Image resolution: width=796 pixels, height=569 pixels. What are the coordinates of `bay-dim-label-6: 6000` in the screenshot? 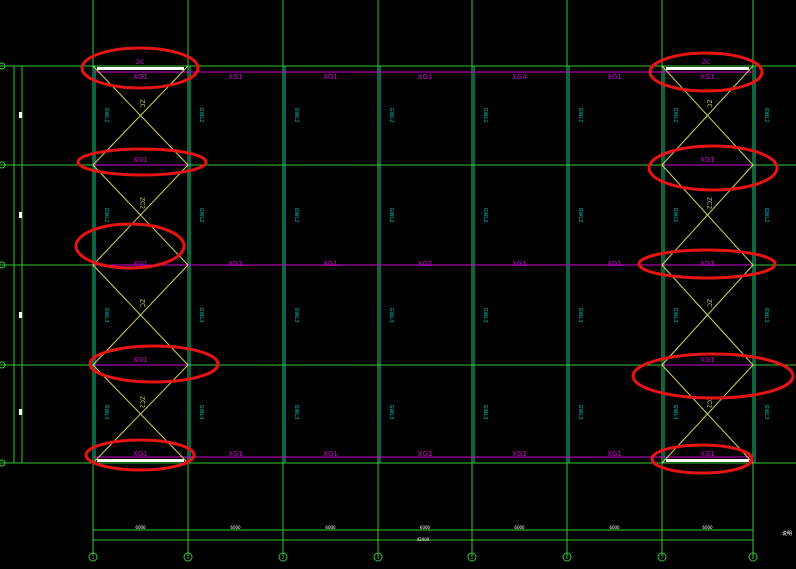 It's located at (614, 527).